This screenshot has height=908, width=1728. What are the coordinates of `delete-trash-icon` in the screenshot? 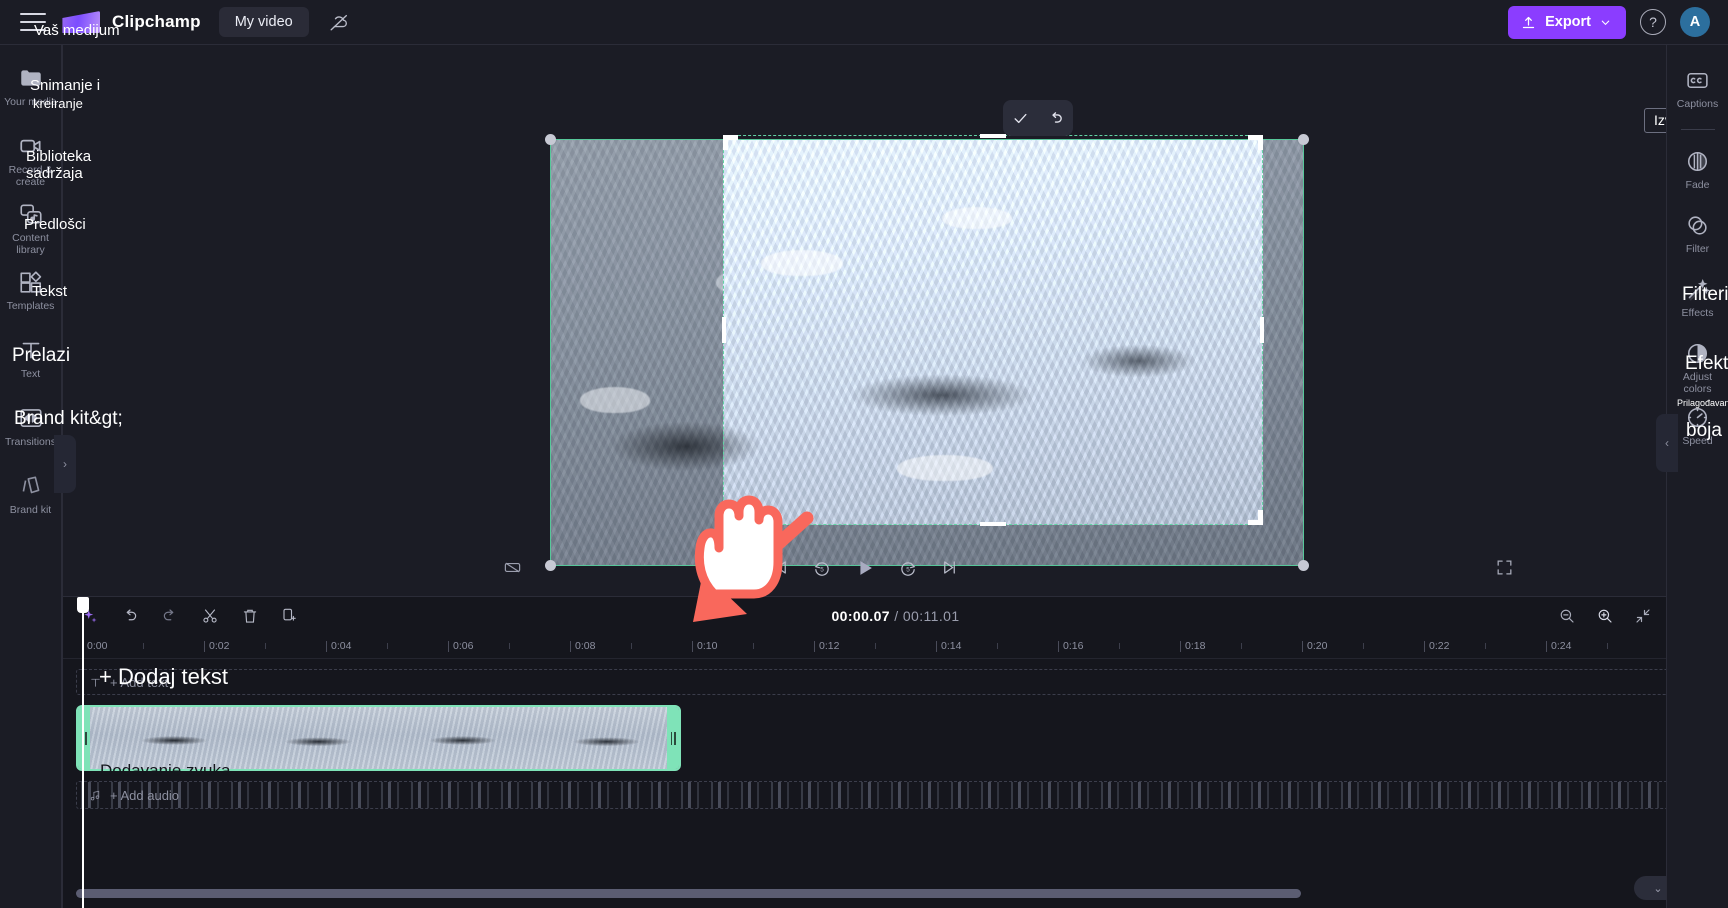 It's located at (250, 616).